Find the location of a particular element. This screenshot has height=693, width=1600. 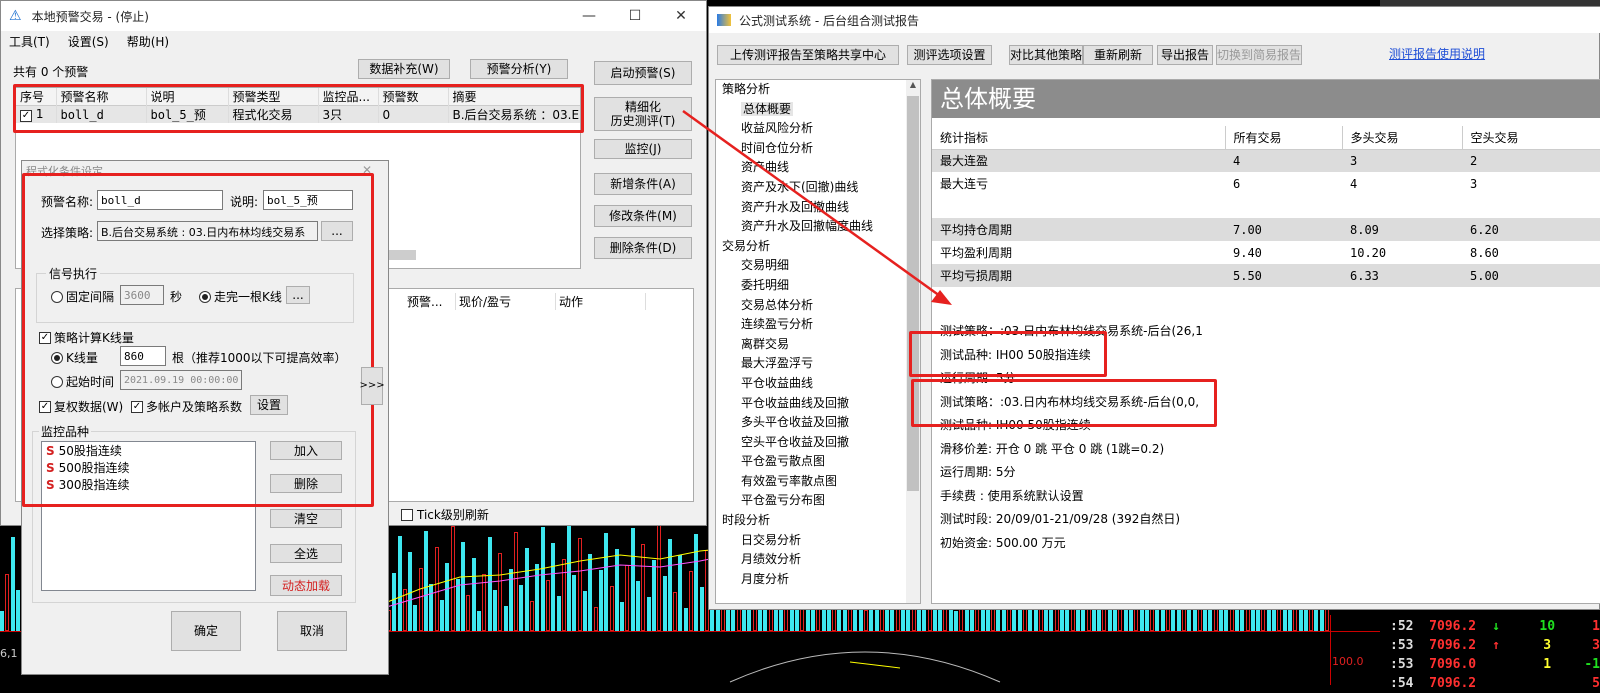

calc-k-checkbox: ✓ 策略计算K线量 is located at coordinates (86, 337).